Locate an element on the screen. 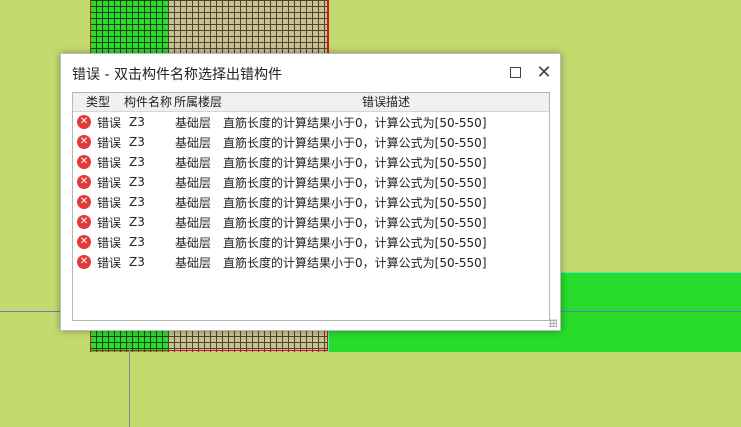 Image resolution: width=741 pixels, height=427 pixels. close-button: ✕ is located at coordinates (544, 72).